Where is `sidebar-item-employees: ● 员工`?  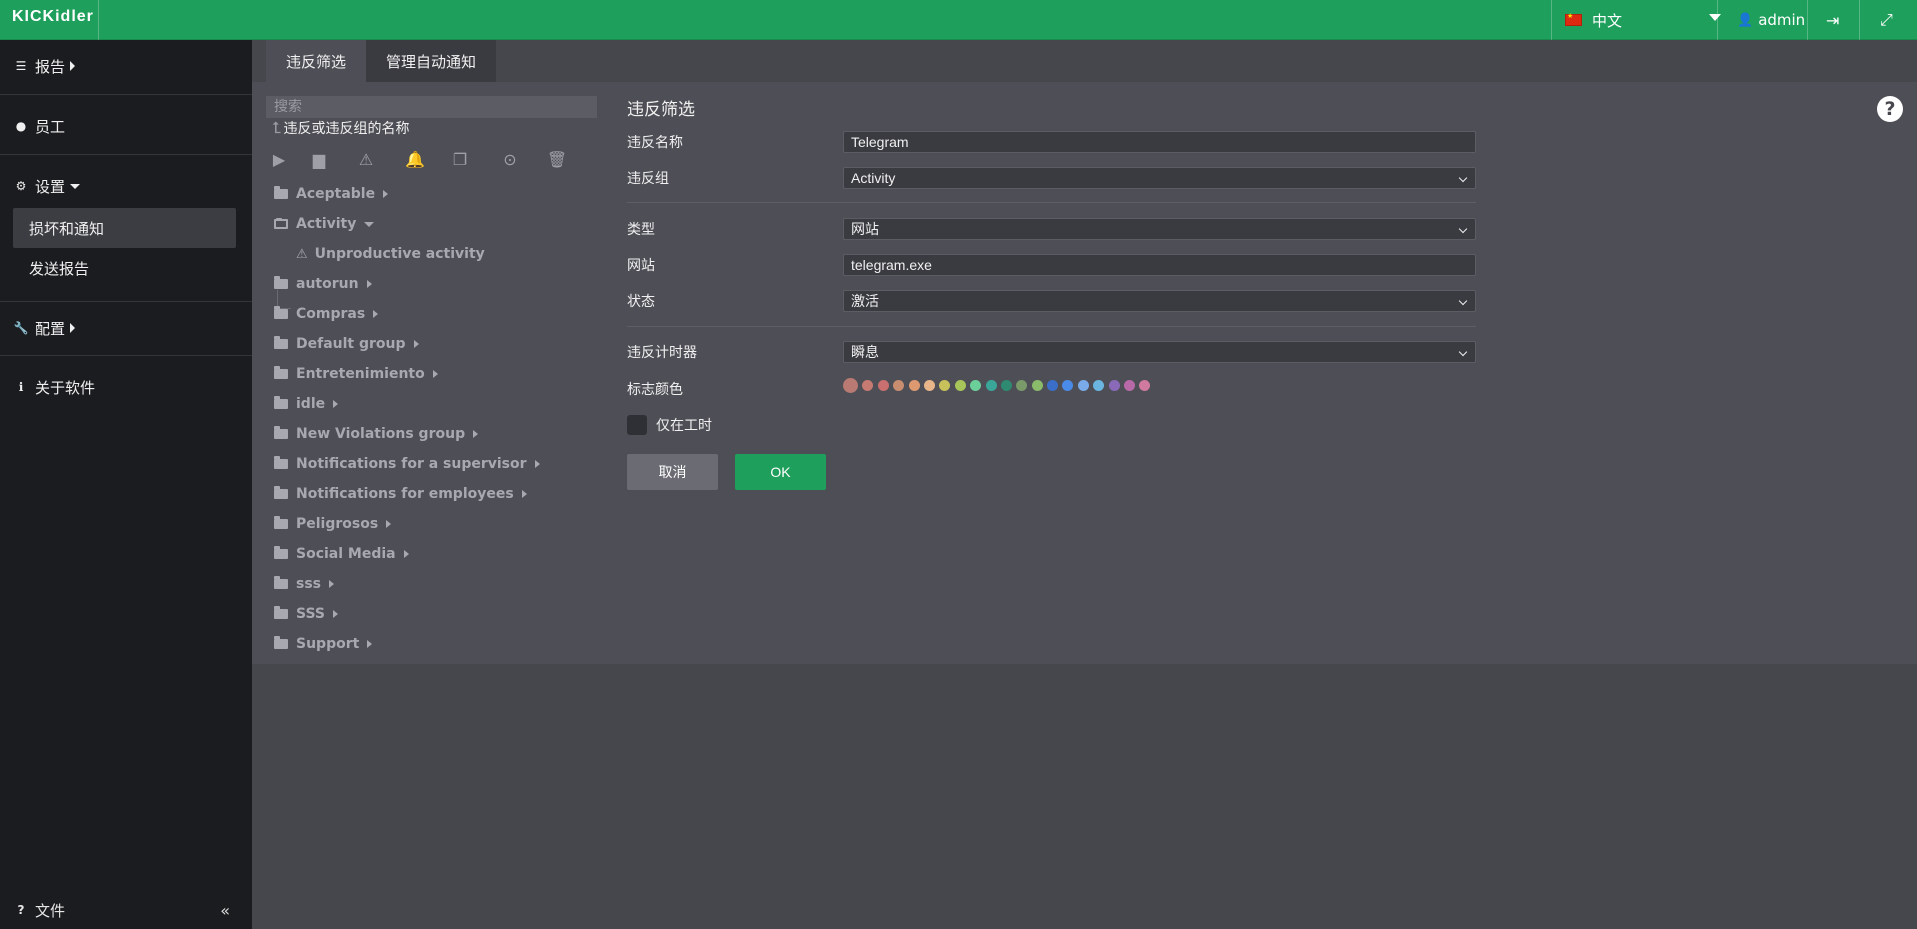
sidebar-item-employees: ● 员工 is located at coordinates (126, 126).